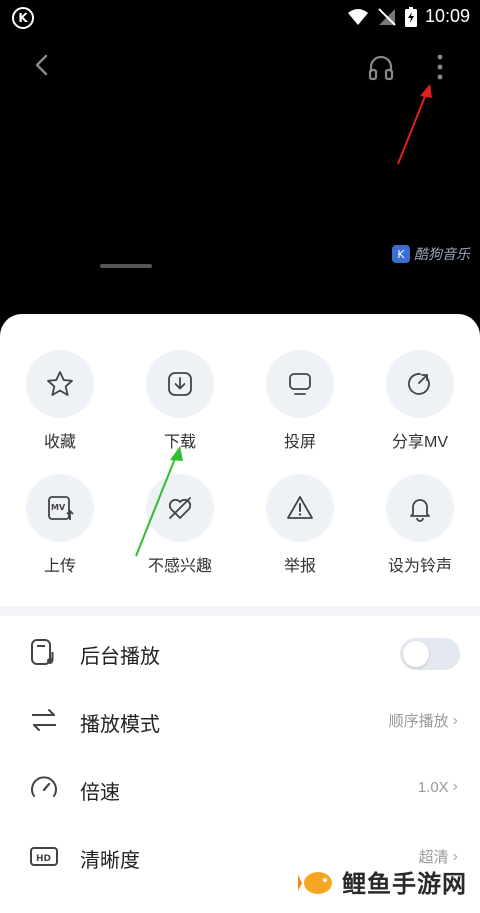 The height and width of the screenshot is (913, 480). I want to click on action-favorite: 收藏, so click(60, 401).